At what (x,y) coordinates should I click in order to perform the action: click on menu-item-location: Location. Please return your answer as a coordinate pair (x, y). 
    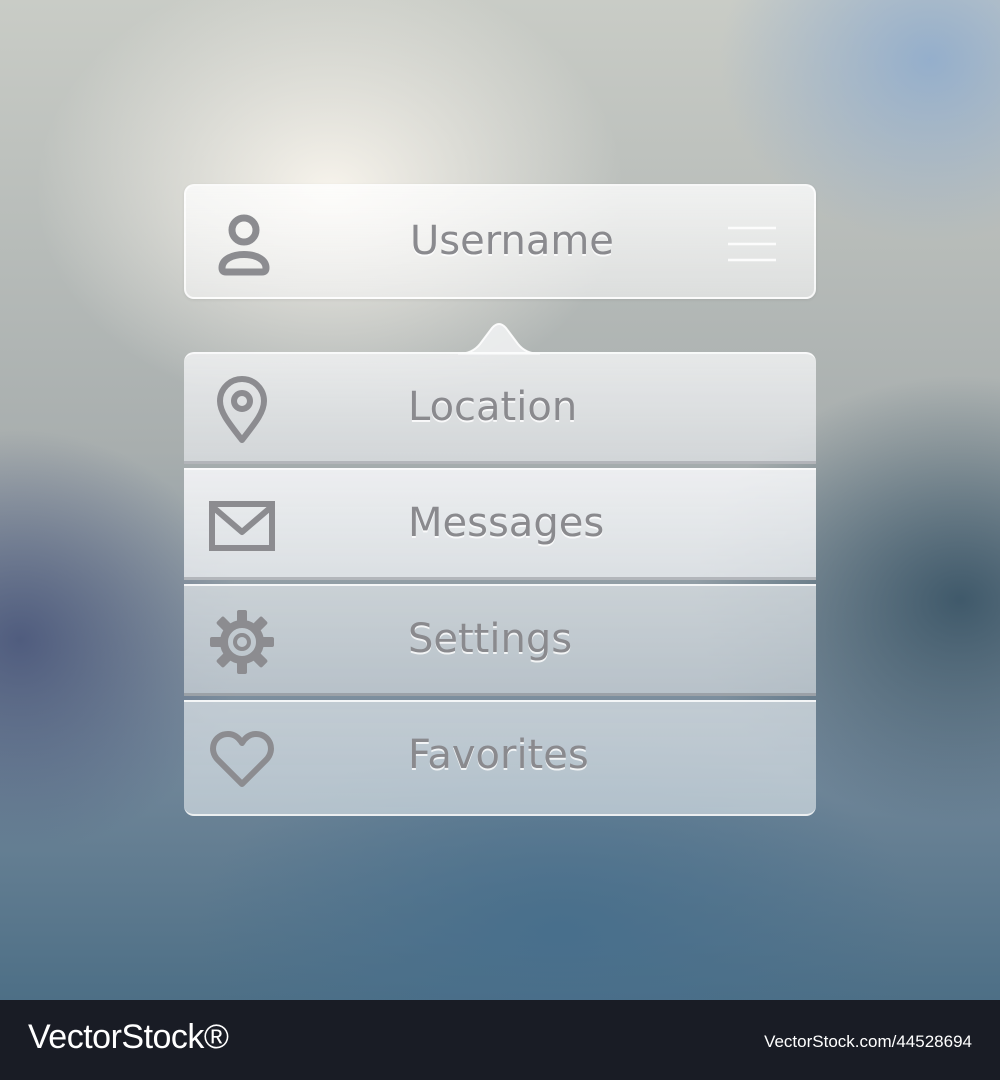
    Looking at the image, I should click on (500, 408).